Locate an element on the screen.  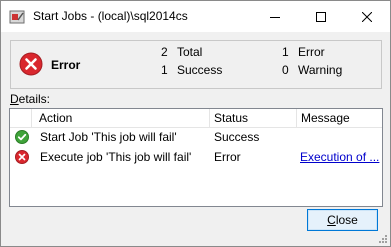
warning-label: Warning is located at coordinates (320, 70).